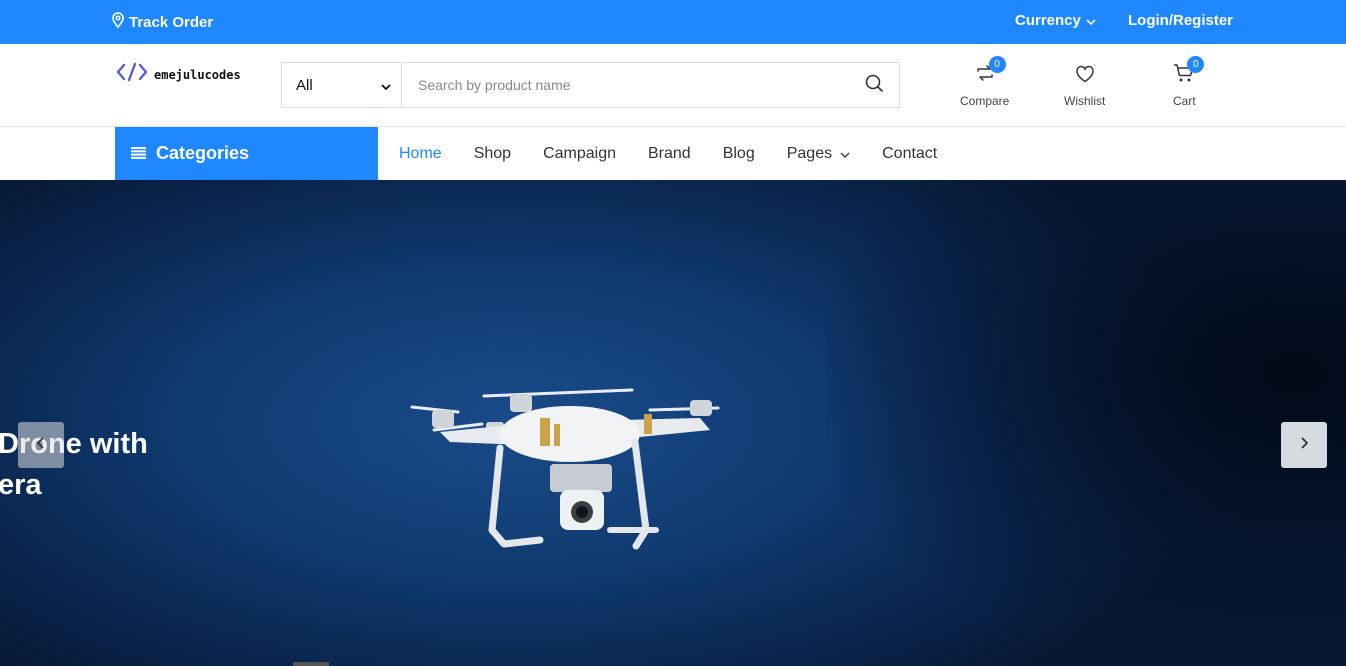  I want to click on categories-button: Categories, so click(246, 153).